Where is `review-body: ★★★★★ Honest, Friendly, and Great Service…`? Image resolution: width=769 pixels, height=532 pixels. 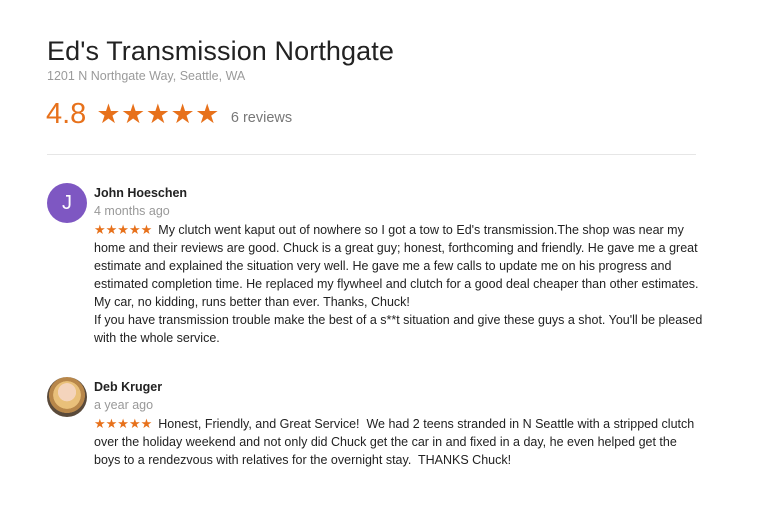
review-body: ★★★★★ Honest, Friendly, and Great Service… is located at coordinates (399, 442).